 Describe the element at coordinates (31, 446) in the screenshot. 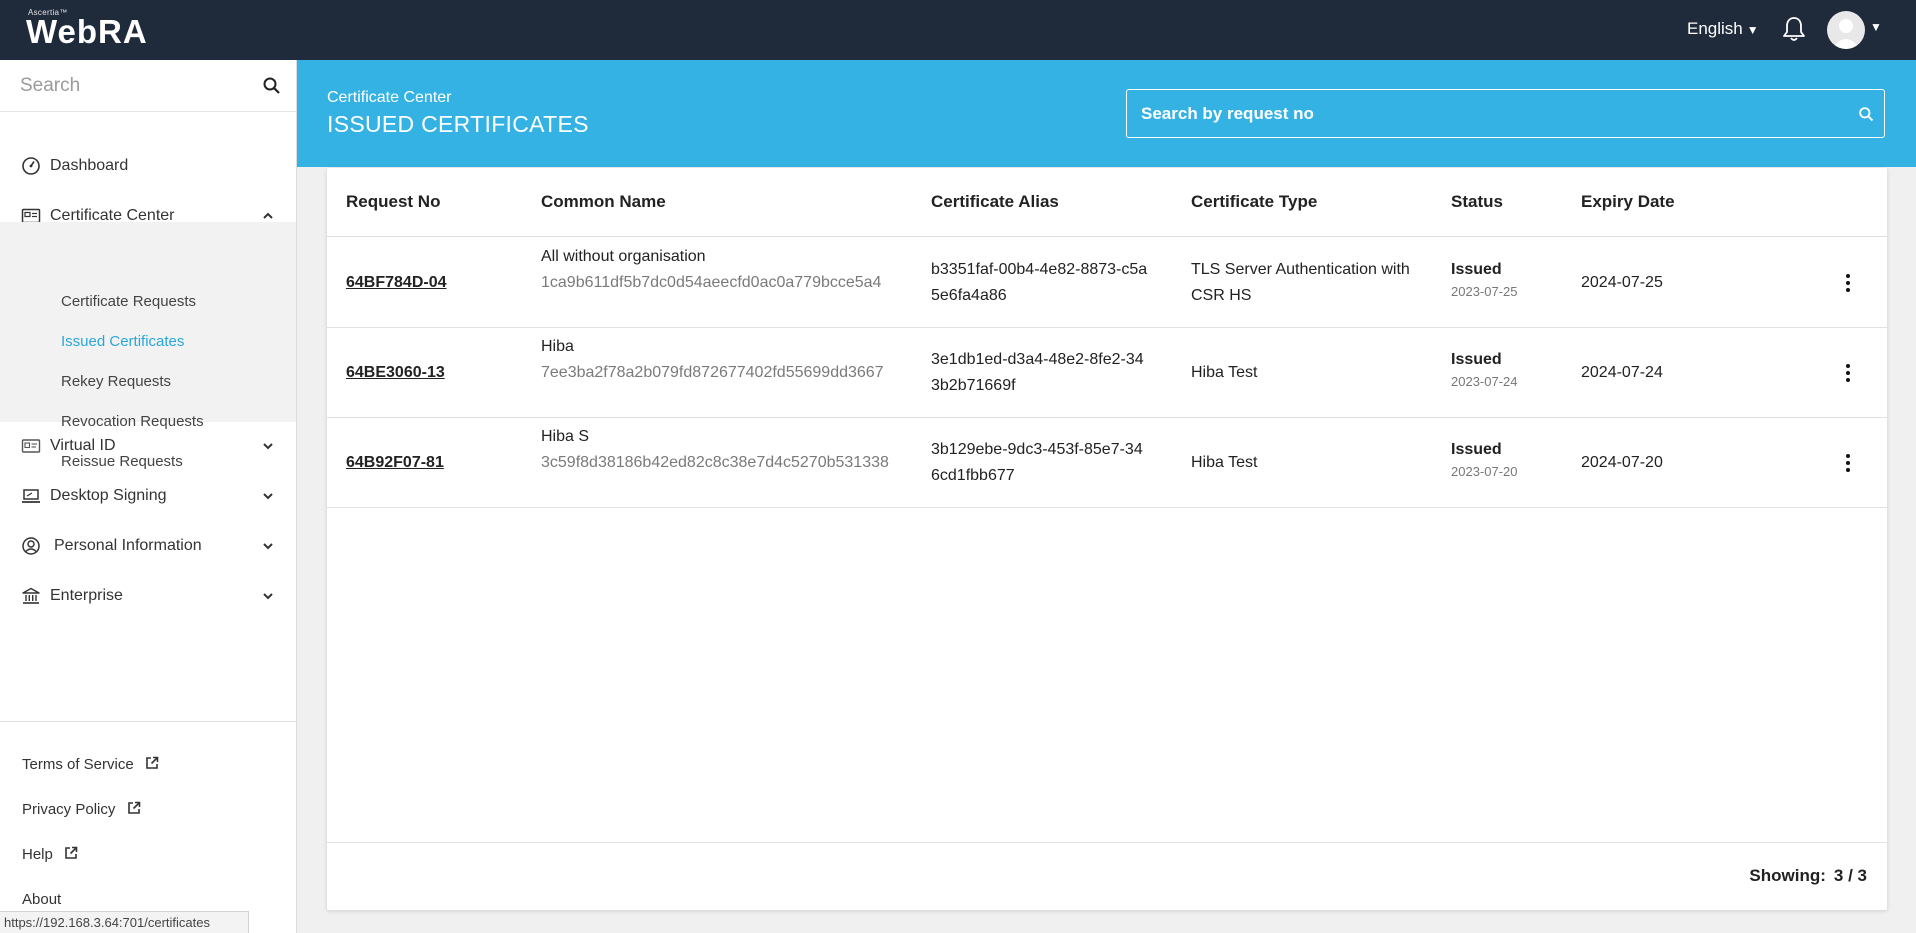

I see `id-card-icon` at that location.